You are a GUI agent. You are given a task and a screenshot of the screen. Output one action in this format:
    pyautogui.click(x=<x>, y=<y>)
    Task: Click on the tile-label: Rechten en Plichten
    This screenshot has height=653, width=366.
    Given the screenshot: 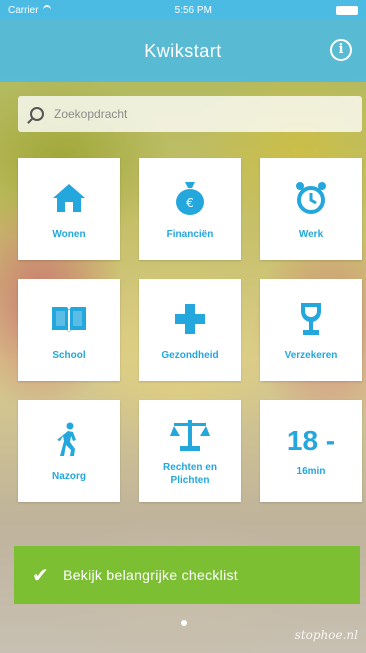 What is the action you would take?
    pyautogui.click(x=190, y=474)
    